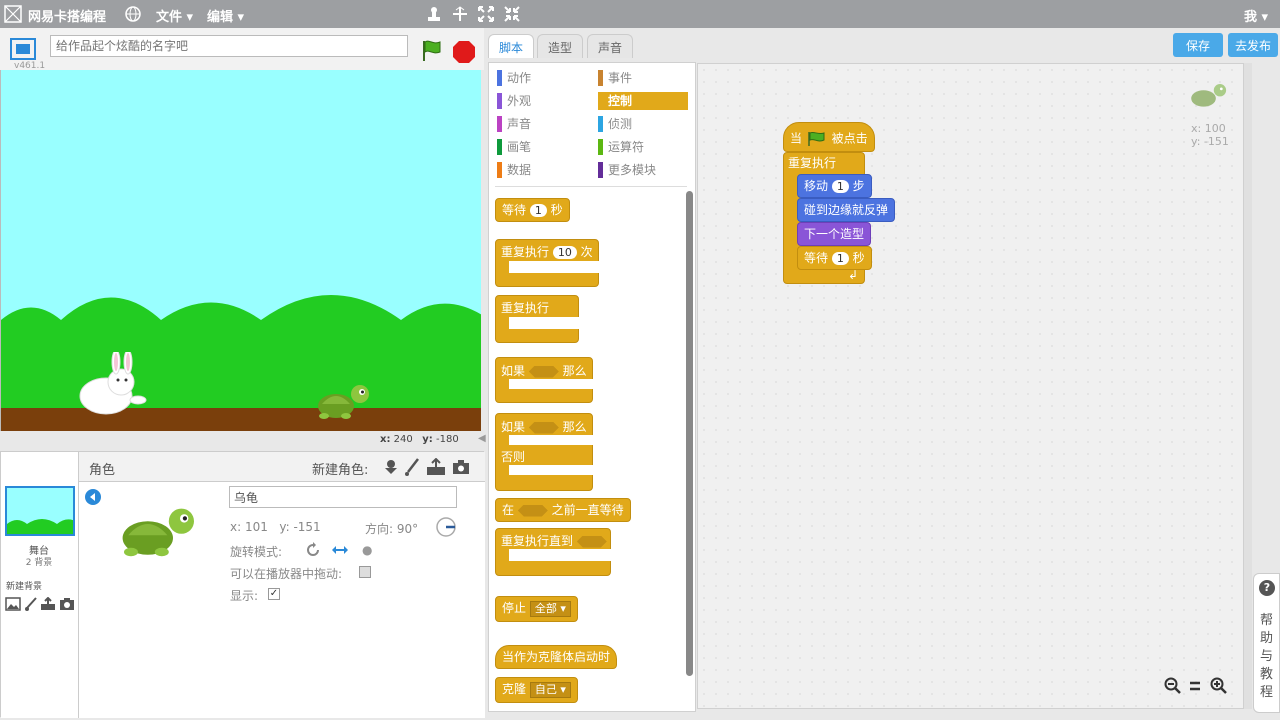 This screenshot has width=1280, height=720. I want to click on duplicate-stamp-icon, so click(434, 14).